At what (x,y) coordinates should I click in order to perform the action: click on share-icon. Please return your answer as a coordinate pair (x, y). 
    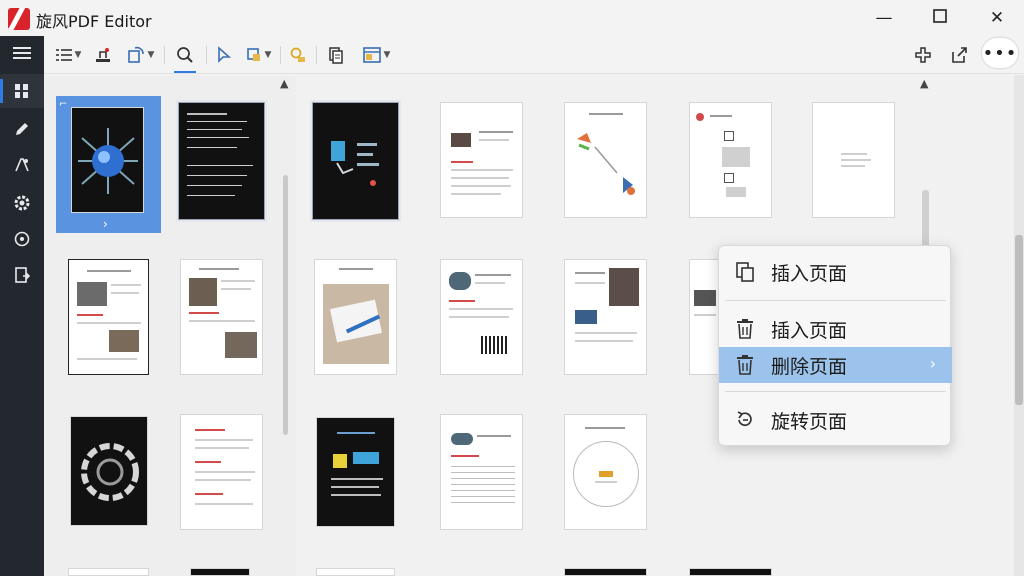
    Looking at the image, I should click on (959, 55).